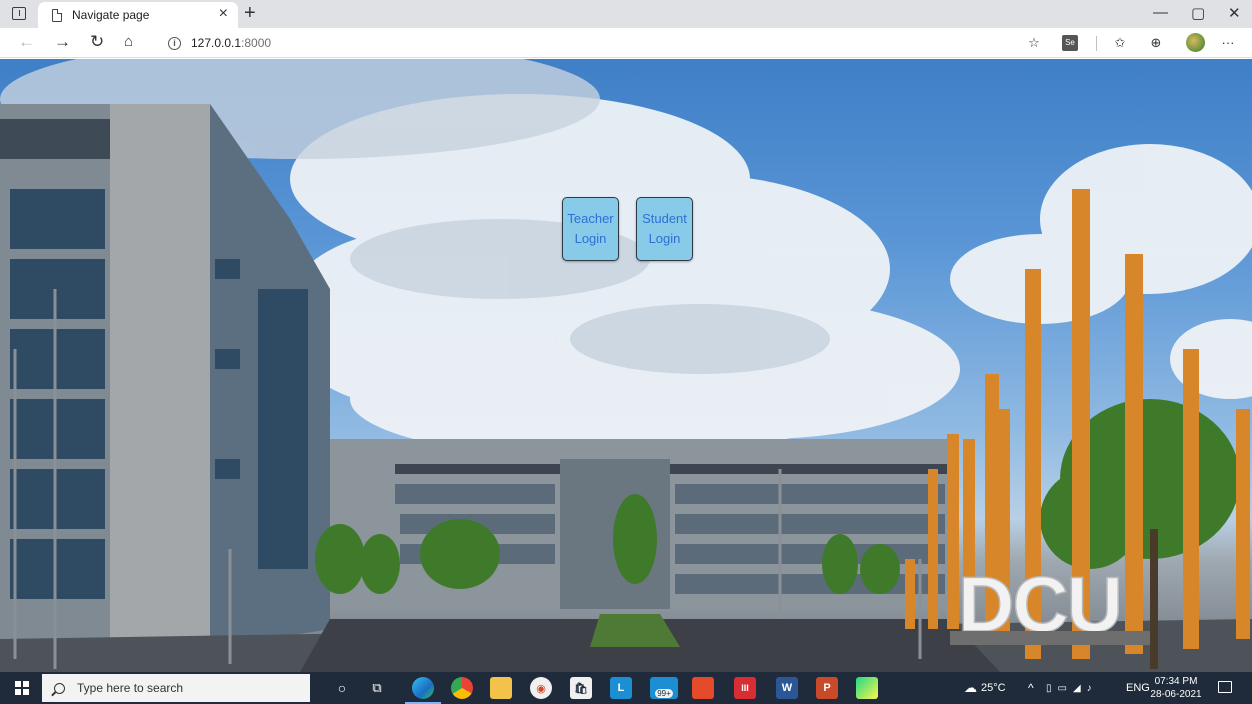  I want to click on search-placeholder: Type here to search, so click(130, 688).